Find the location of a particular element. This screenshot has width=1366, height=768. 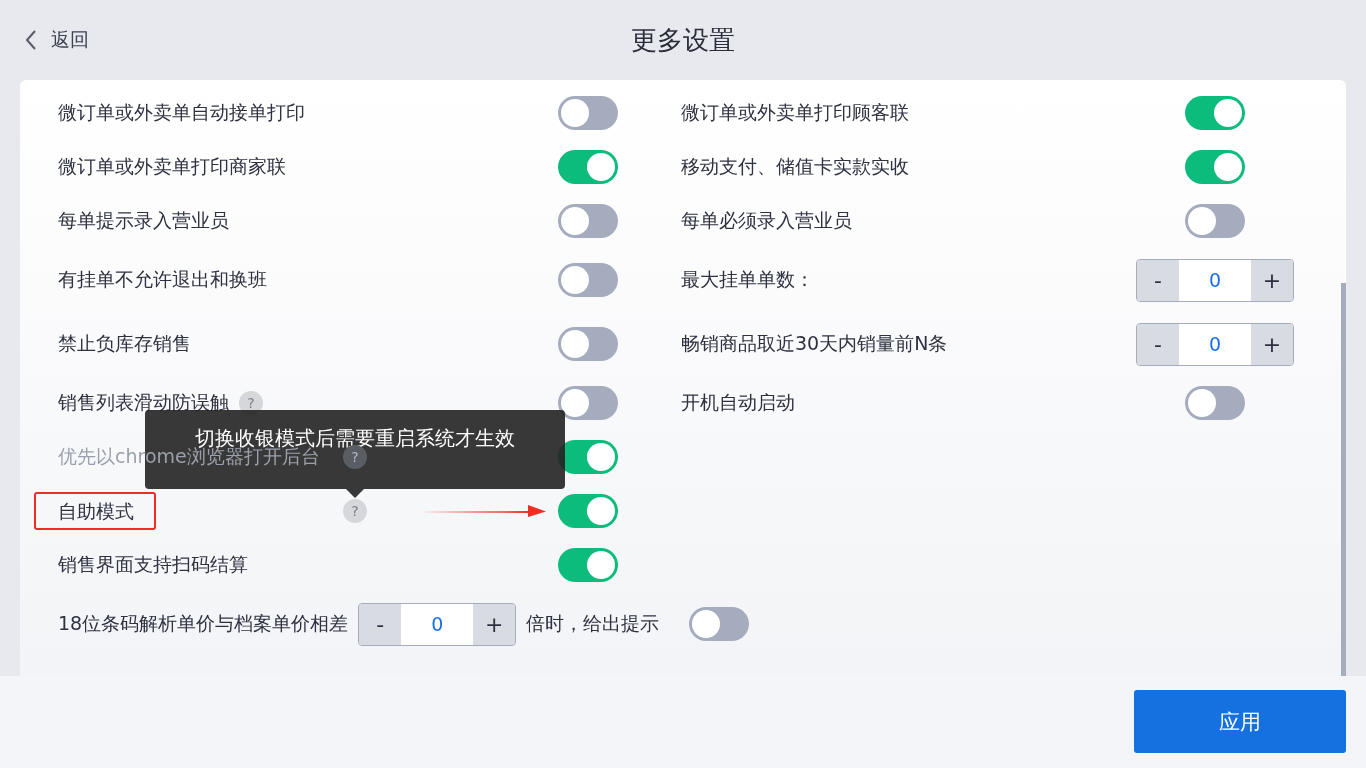

setting-label: 销售界面支持扫码结算 is located at coordinates (153, 564).